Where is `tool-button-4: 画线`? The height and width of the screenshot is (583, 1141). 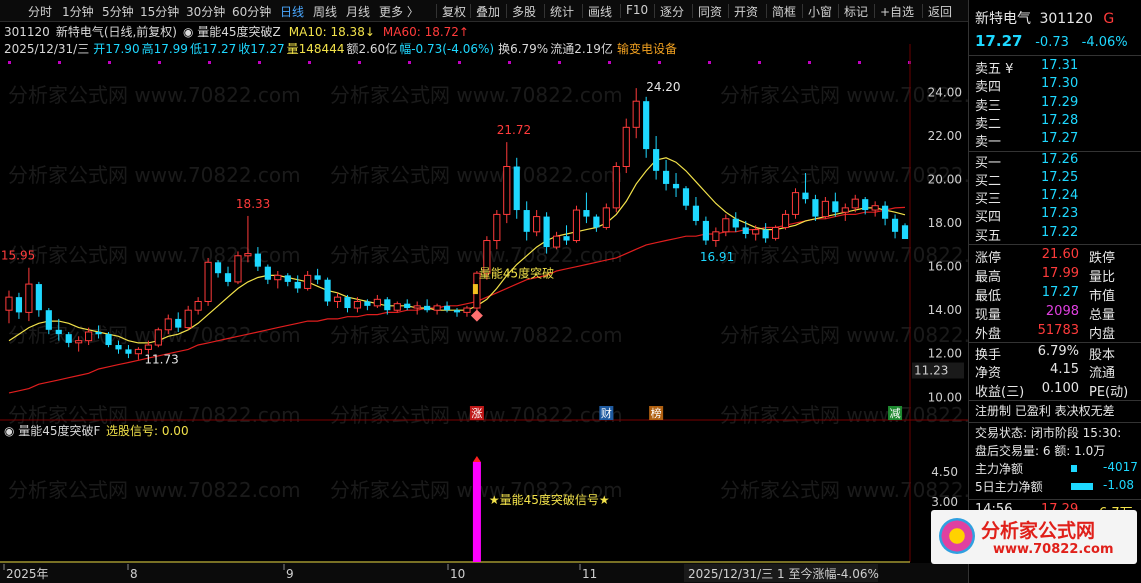 tool-button-4: 画线 is located at coordinates (600, 11).